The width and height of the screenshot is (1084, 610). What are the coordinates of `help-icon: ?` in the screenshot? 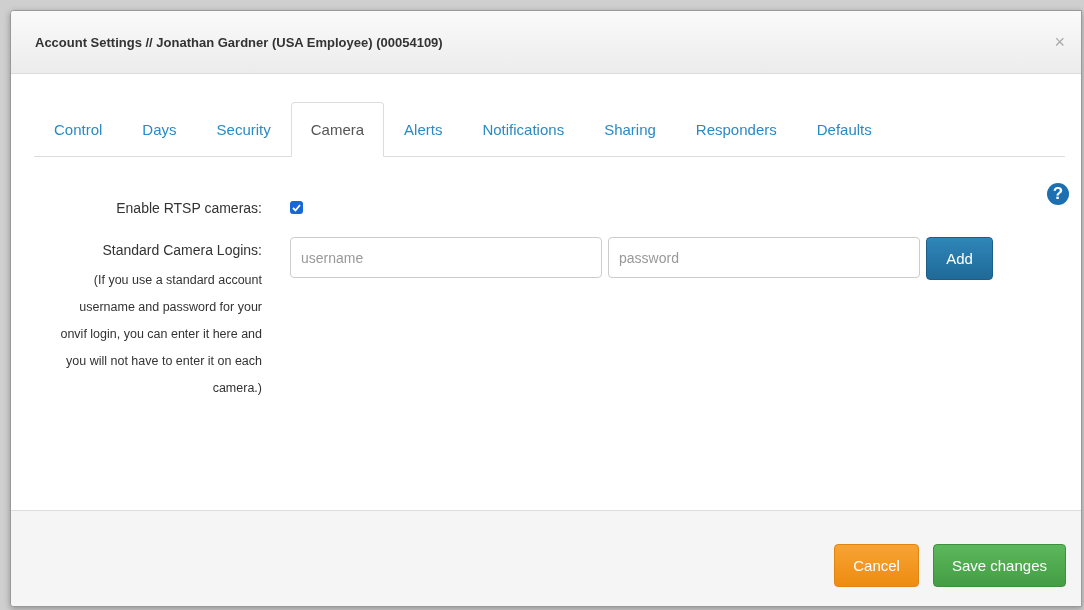 It's located at (1058, 194).